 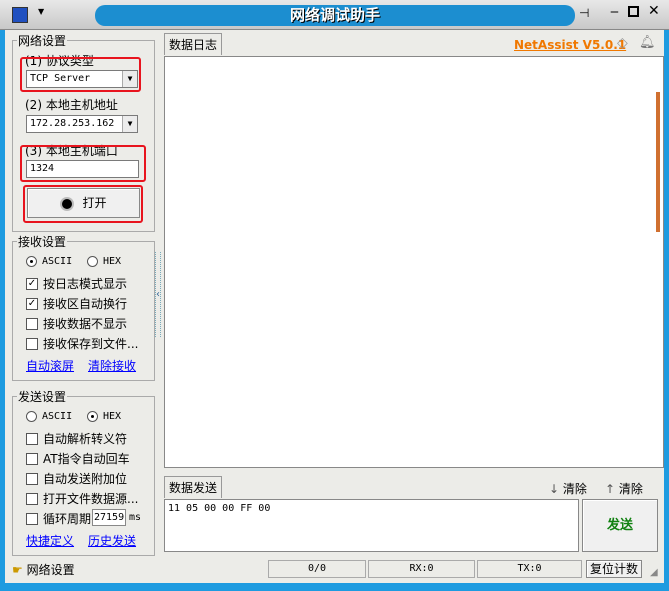 What do you see at coordinates (158, 294) in the screenshot?
I see `panel-collapse-handle: ‹` at bounding box center [158, 294].